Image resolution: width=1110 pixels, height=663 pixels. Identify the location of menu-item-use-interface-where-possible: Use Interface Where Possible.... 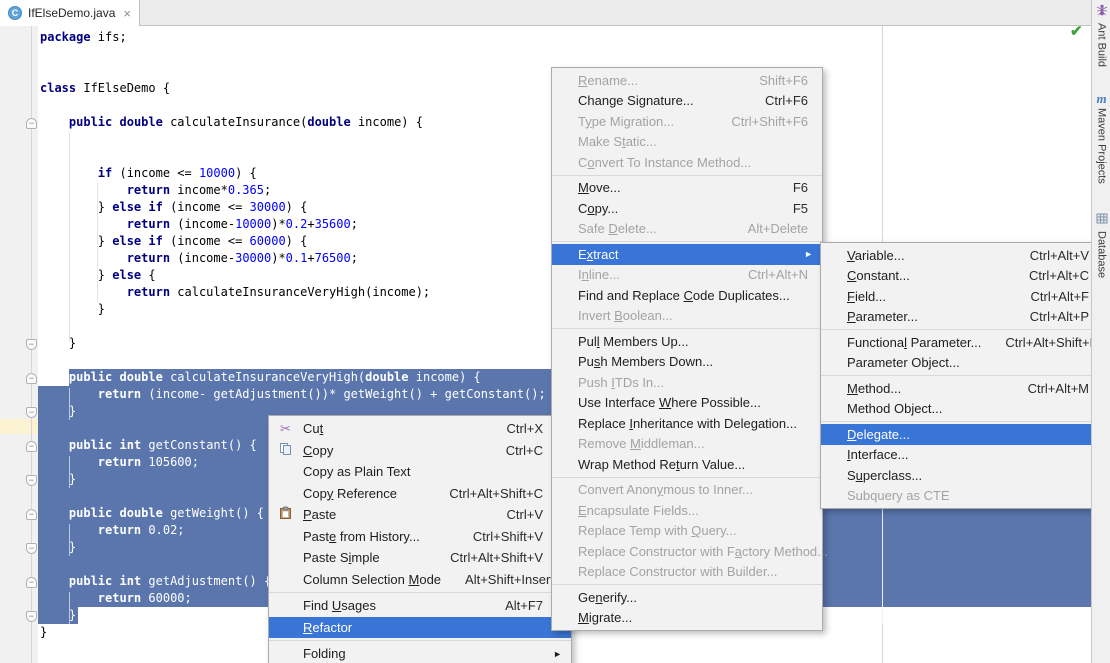
(687, 403).